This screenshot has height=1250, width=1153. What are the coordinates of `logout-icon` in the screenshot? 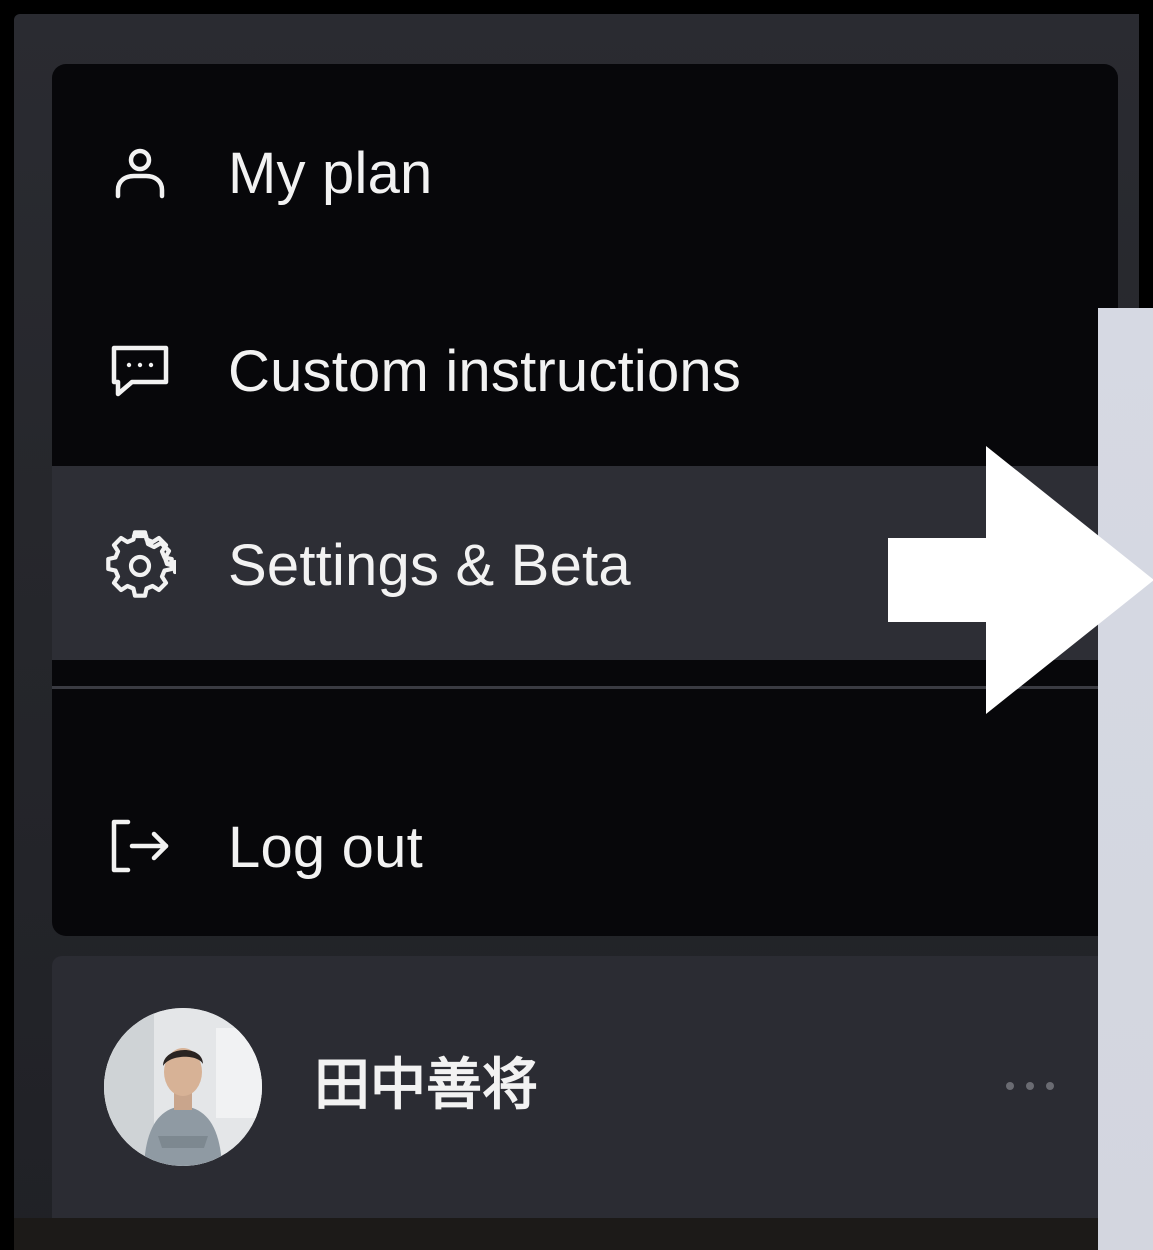 It's located at (140, 846).